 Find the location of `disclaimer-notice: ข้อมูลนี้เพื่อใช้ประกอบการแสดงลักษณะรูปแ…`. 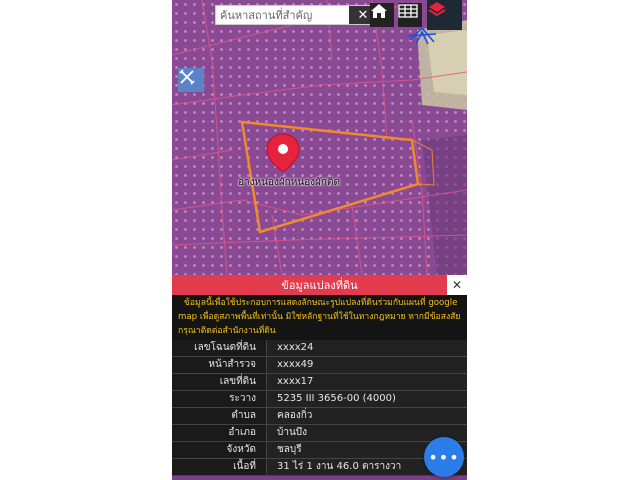

disclaimer-notice: ข้อมูลนี้เพื่อใช้ประกอบการแสดงลักษณะรูปแ… is located at coordinates (319, 317).